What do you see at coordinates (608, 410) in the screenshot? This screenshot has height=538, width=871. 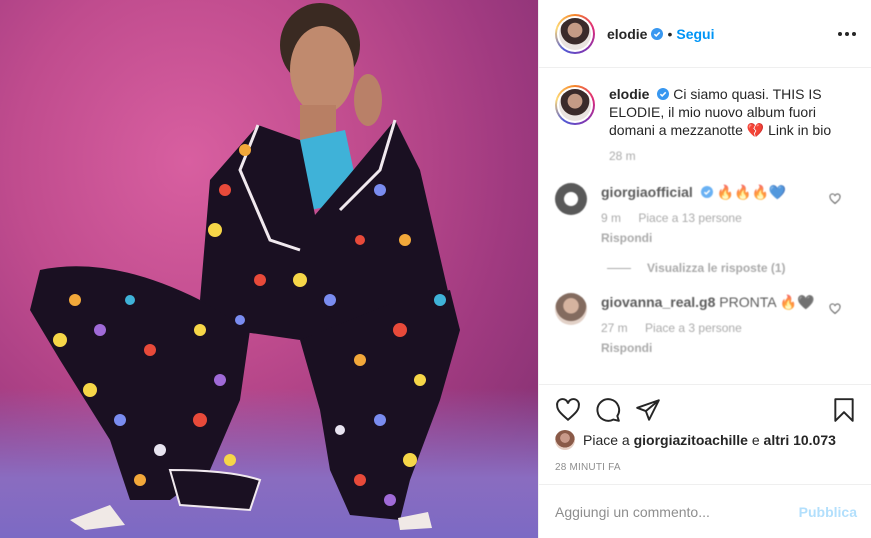 I see `comment-bubble-icon` at bounding box center [608, 410].